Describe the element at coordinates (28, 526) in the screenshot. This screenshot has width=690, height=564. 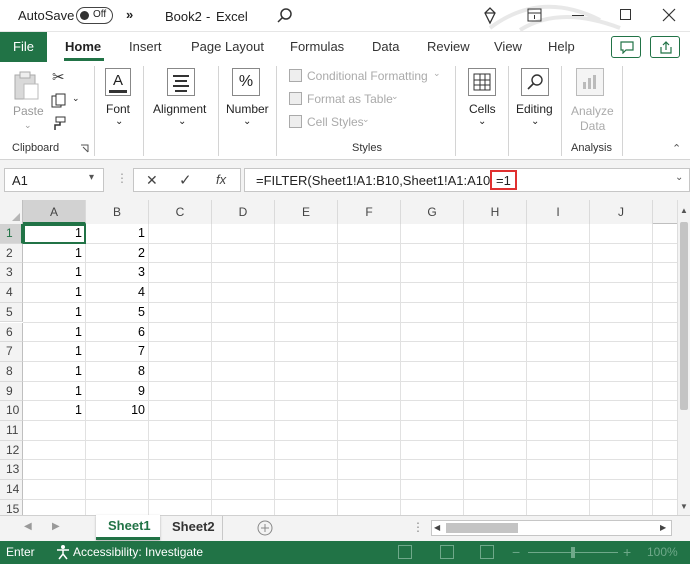
I see `prev-sheet-icon: ◀` at that location.